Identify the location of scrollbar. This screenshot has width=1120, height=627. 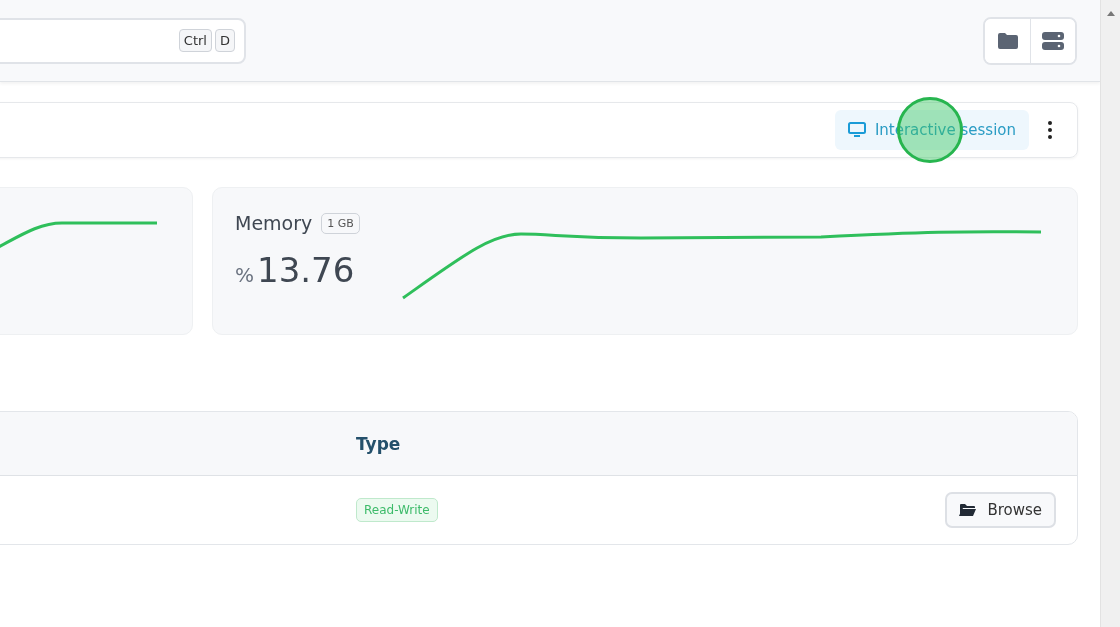
(1110, 313).